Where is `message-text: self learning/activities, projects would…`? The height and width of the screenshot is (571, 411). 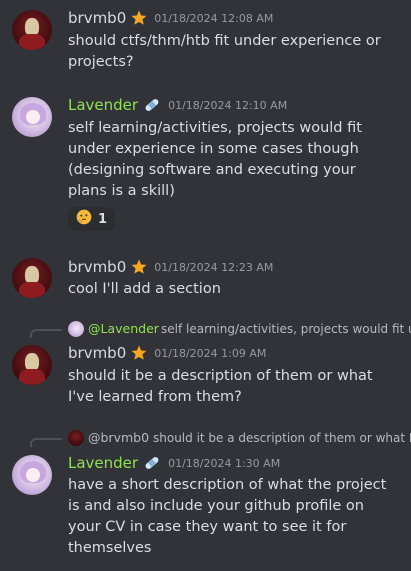 message-text: self learning/activities, projects would… is located at coordinates (215, 159).